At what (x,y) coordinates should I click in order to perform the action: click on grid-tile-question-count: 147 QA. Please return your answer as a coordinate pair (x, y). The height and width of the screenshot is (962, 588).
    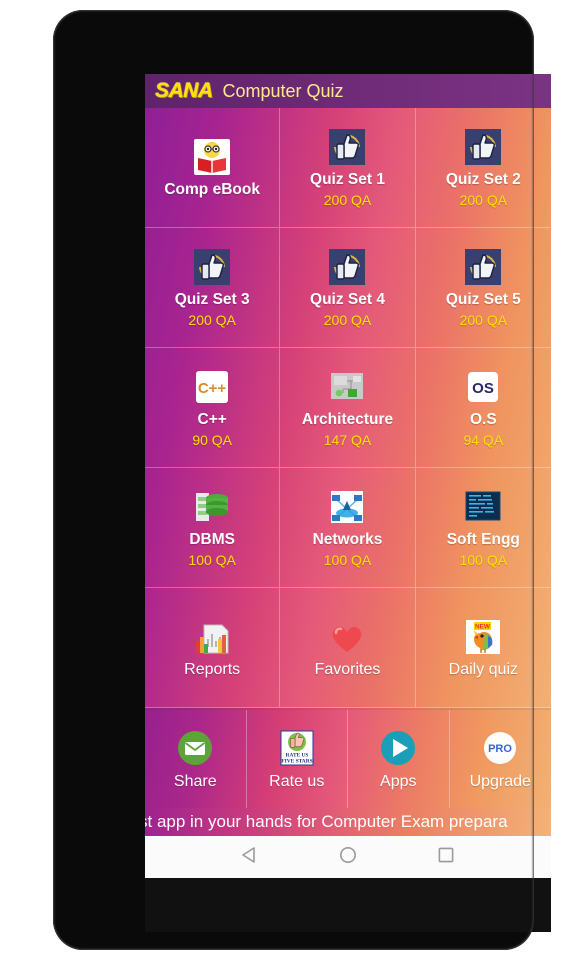
    Looking at the image, I should click on (347, 440).